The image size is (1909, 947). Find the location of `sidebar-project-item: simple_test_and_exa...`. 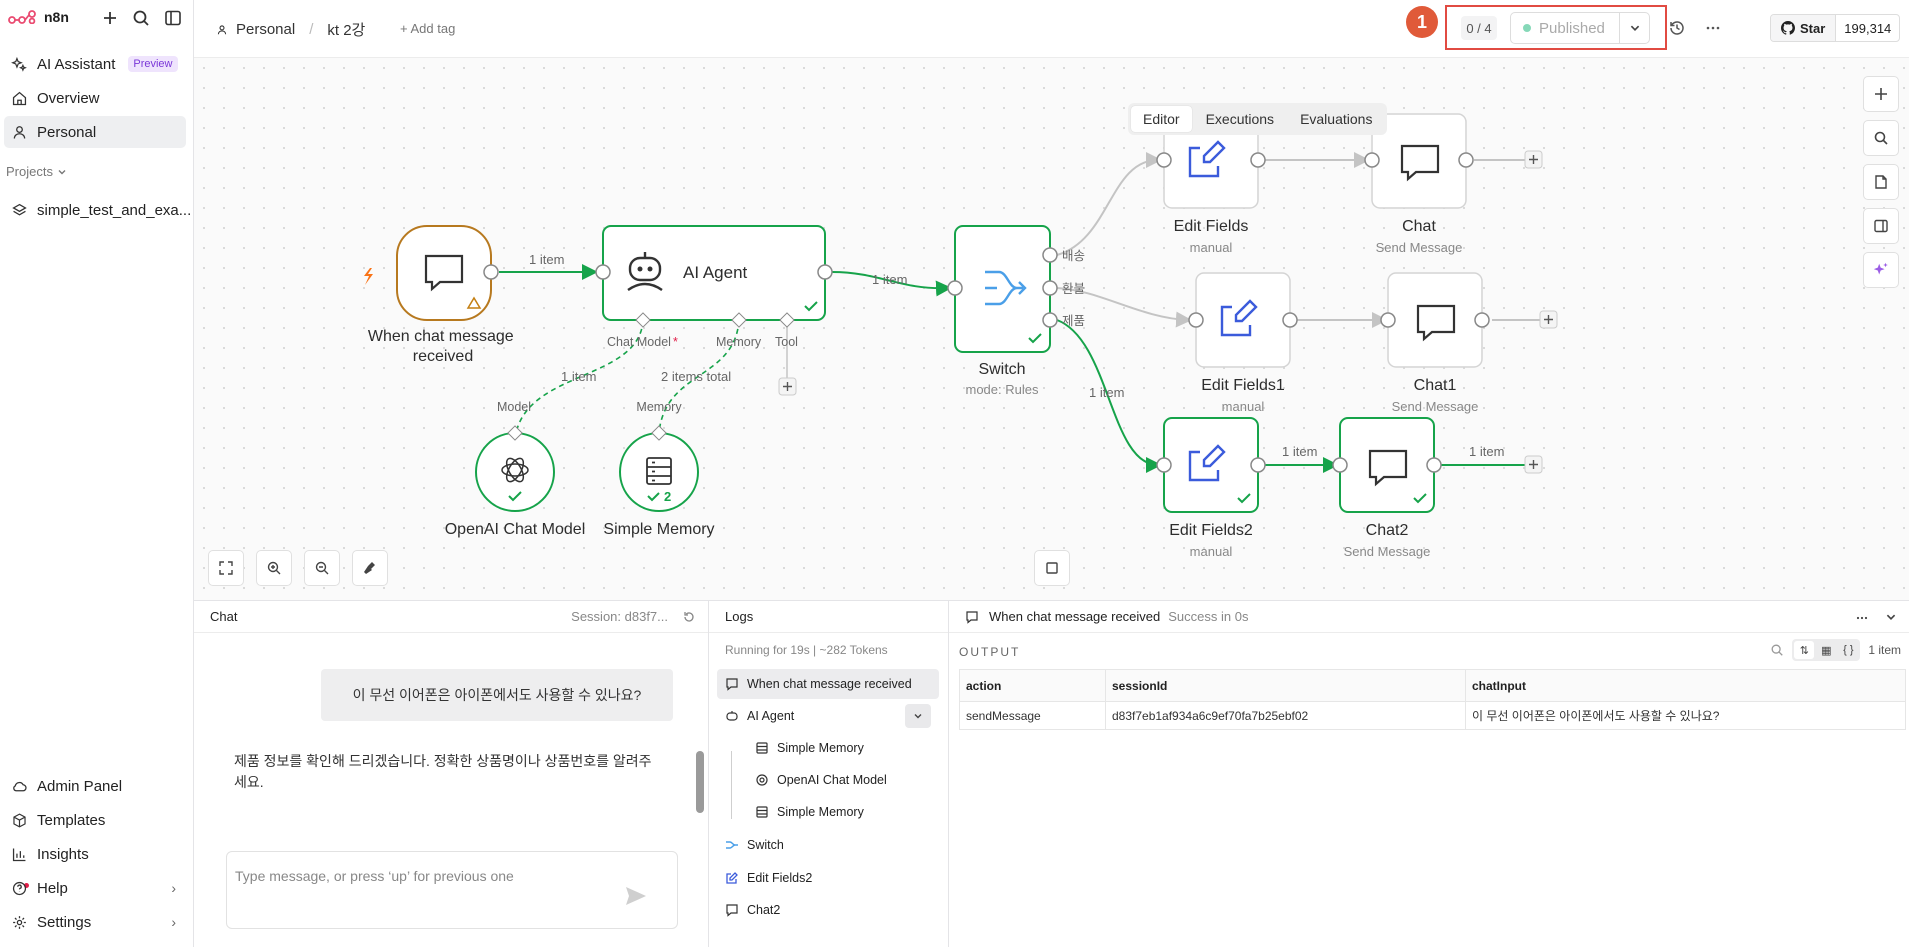

sidebar-project-item: simple_test_and_exa... is located at coordinates (97, 210).